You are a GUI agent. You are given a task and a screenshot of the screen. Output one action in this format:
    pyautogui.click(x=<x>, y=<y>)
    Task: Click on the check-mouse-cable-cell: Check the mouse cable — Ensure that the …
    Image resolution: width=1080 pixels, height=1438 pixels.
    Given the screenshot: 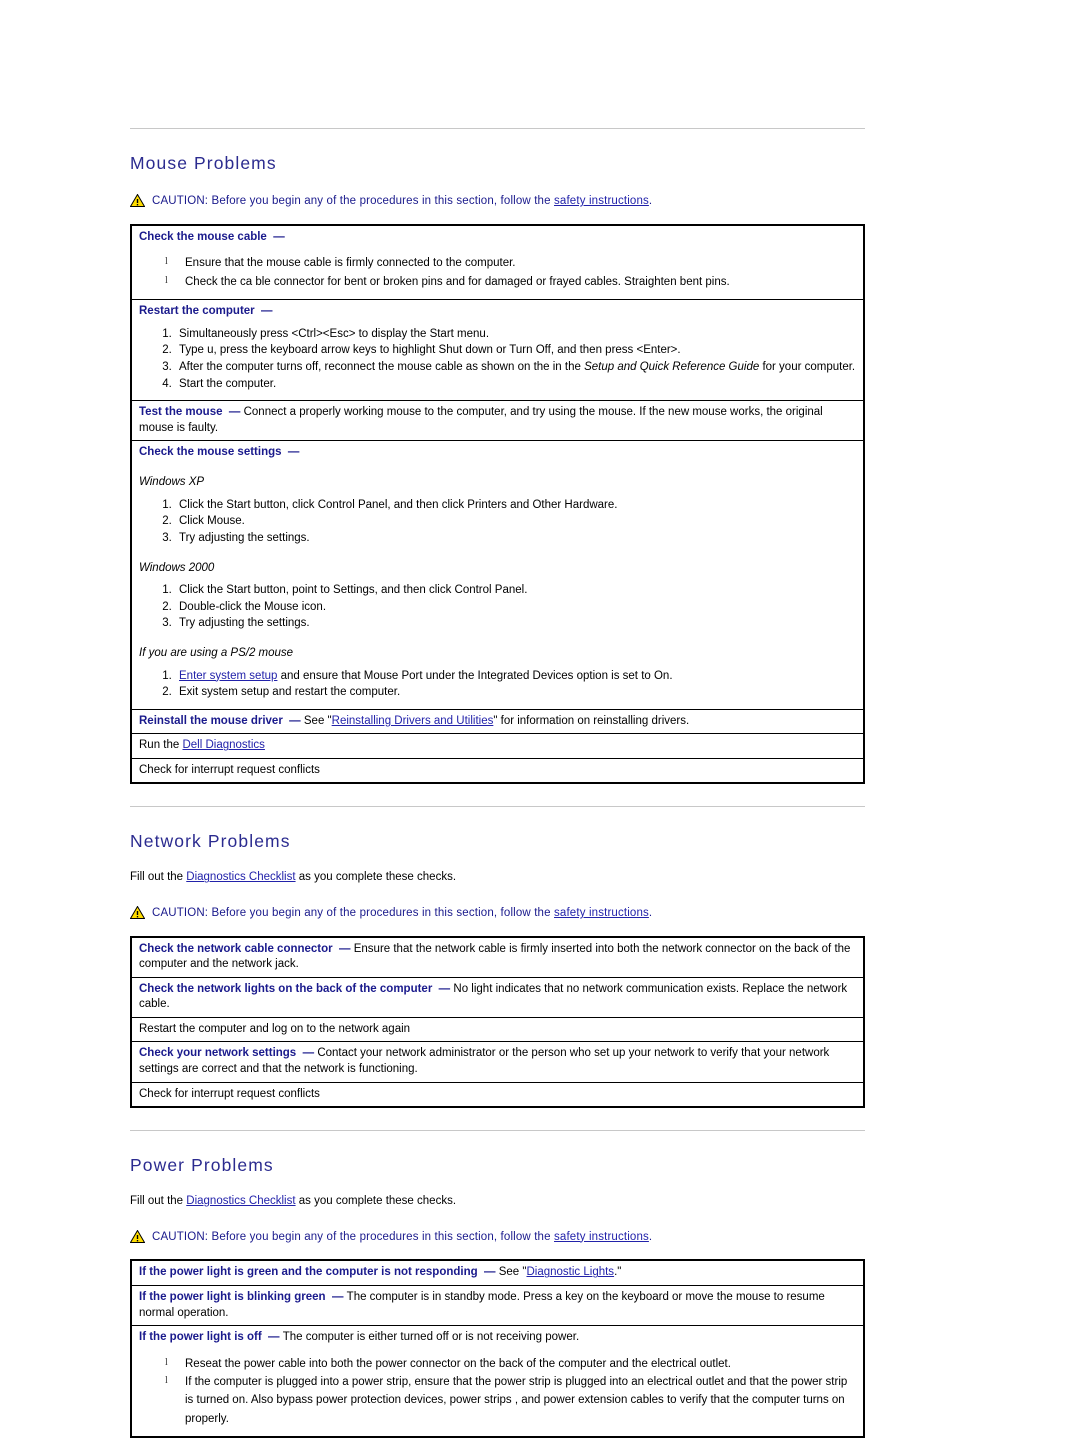 What is the action you would take?
    pyautogui.click(x=497, y=262)
    